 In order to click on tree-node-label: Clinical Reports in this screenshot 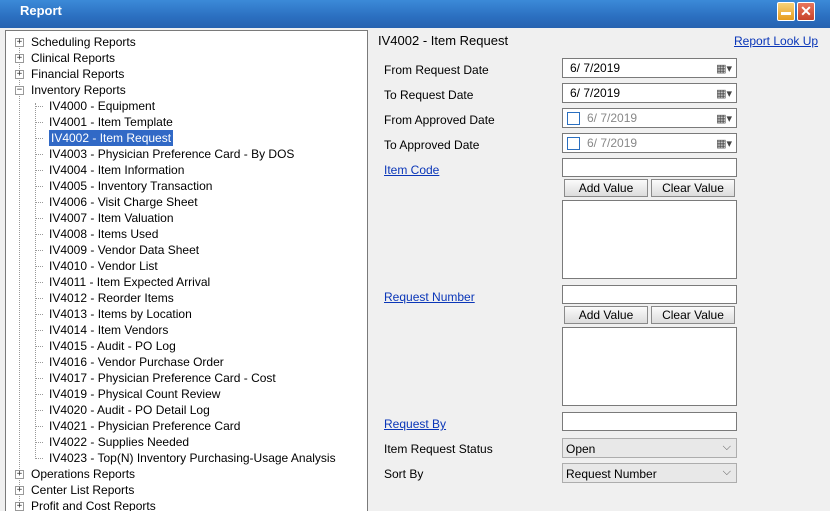, I will do `click(73, 58)`.